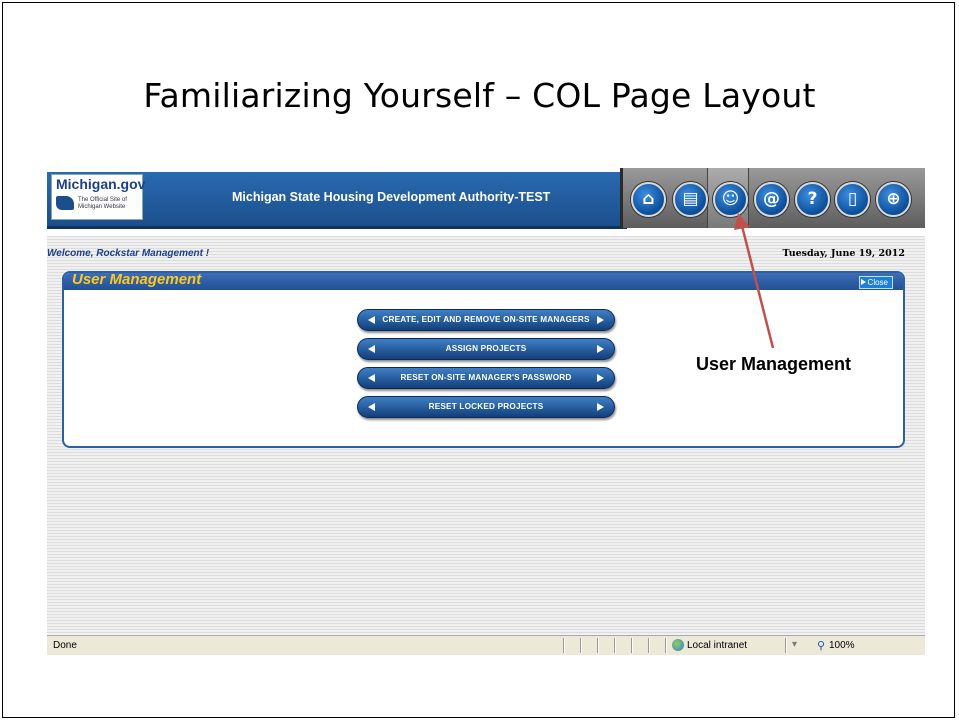 This screenshot has height=722, width=959. What do you see at coordinates (774, 364) in the screenshot?
I see `user-management-callout: User Management` at bounding box center [774, 364].